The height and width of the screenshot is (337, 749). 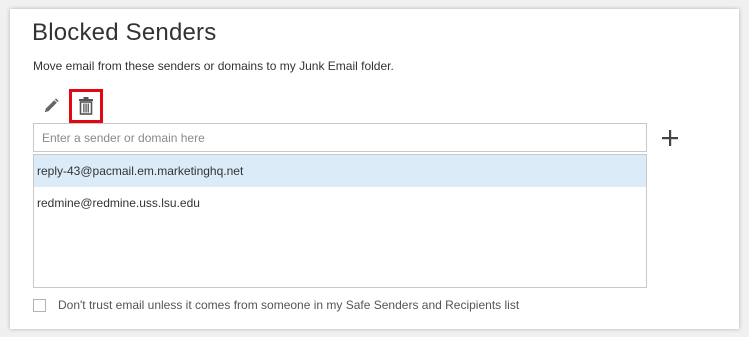 I want to click on add-sender-button, so click(x=670, y=138).